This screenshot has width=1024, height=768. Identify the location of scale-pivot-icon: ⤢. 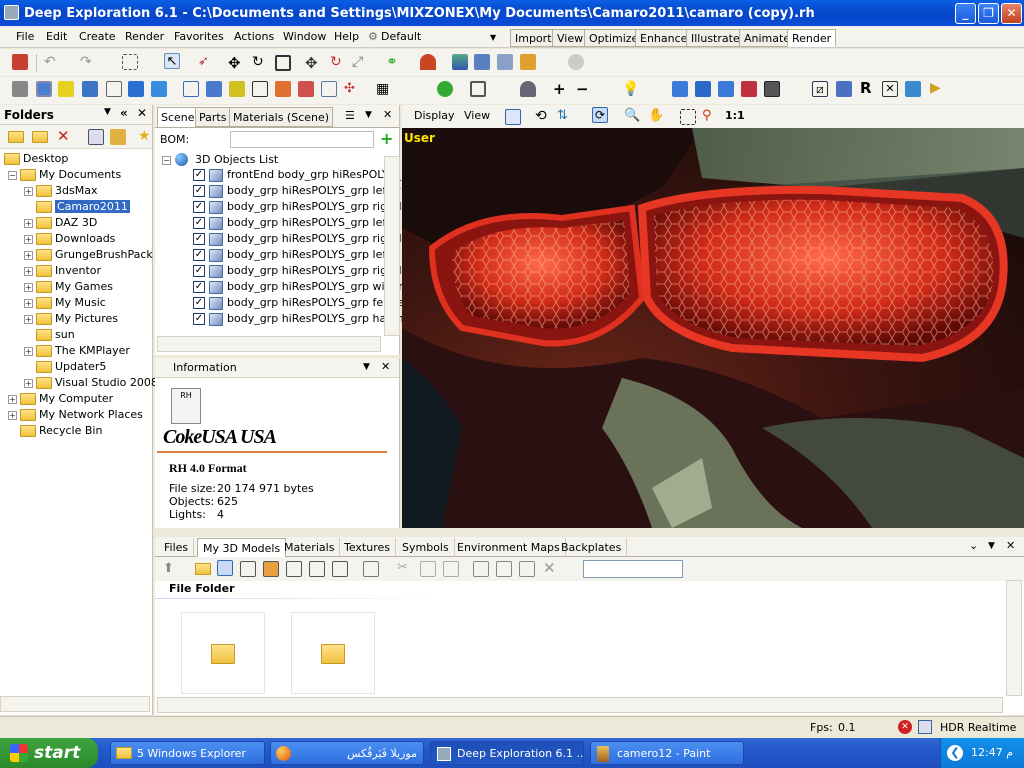
(360, 62).